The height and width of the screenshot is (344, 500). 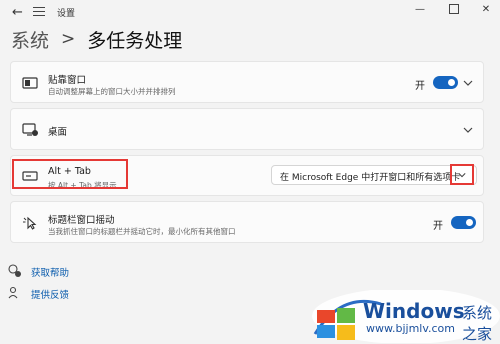 I want to click on title-bar-shake-desc: 当我抓住窗口的标题栏并摇动它时，最小化所有其他窗口, so click(x=142, y=231).